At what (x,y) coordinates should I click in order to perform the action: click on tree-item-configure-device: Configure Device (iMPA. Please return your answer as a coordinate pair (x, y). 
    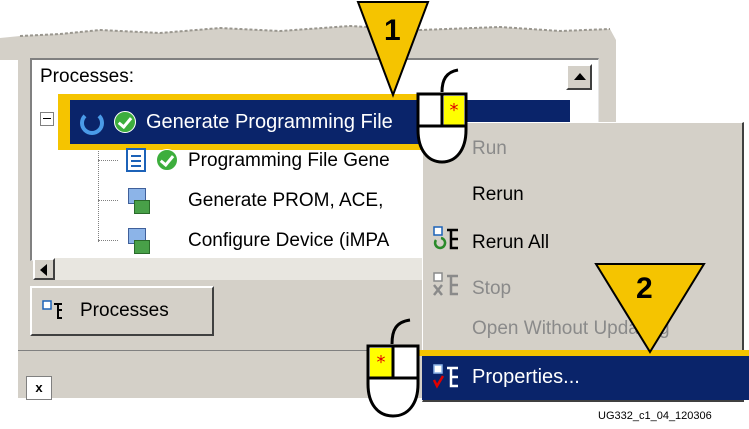
    Looking at the image, I should click on (288, 241).